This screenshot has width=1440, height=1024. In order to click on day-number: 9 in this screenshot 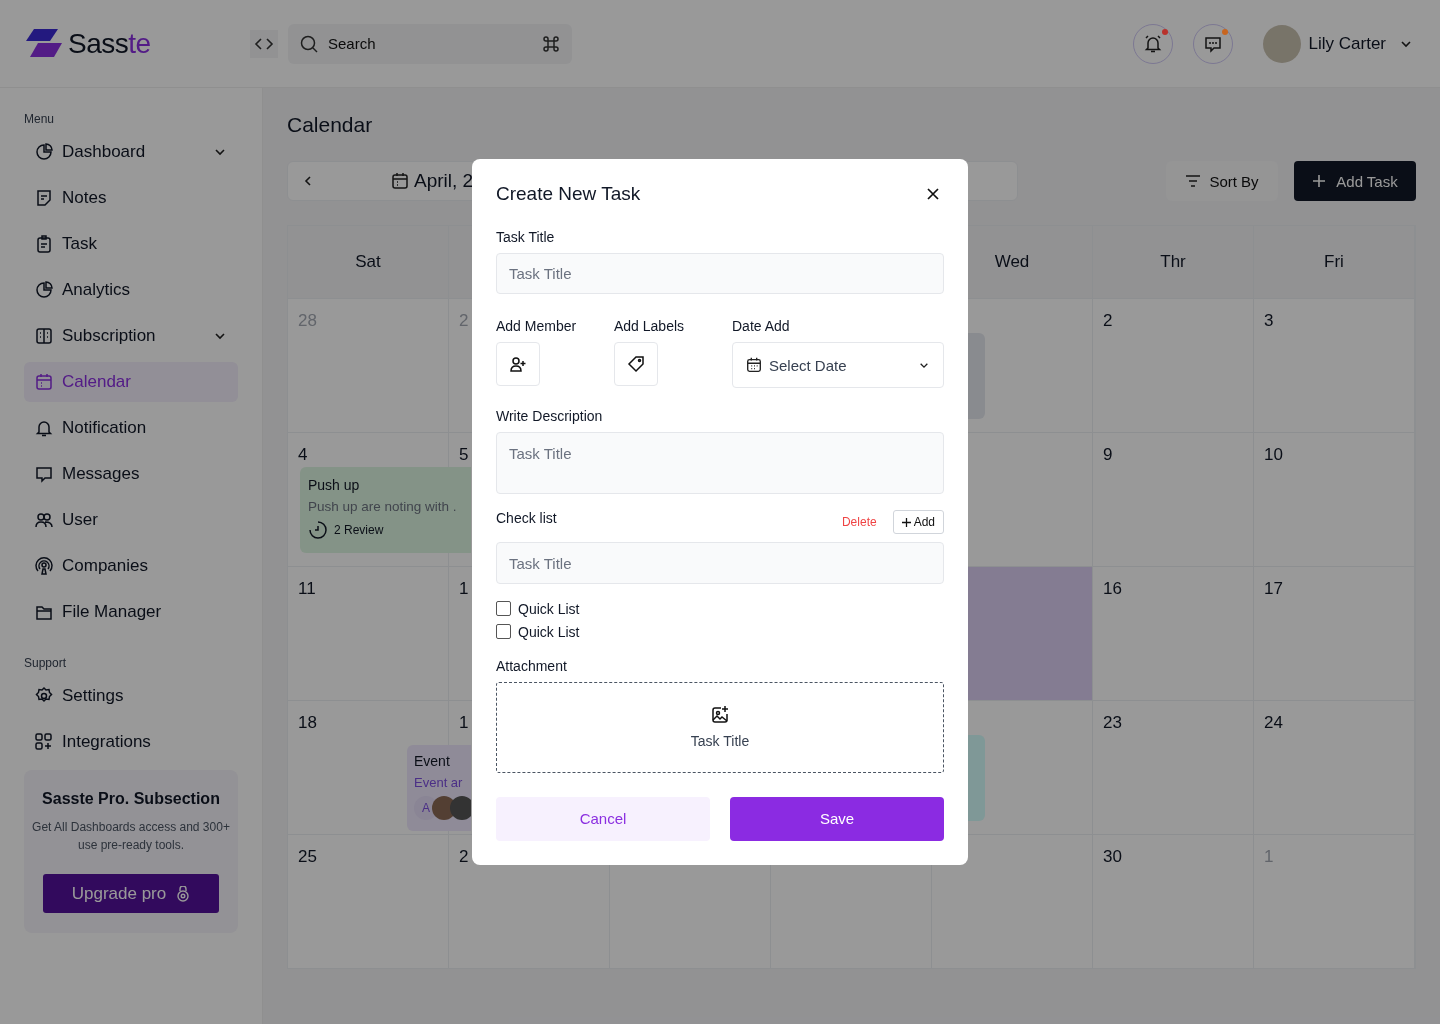, I will do `click(1108, 454)`.